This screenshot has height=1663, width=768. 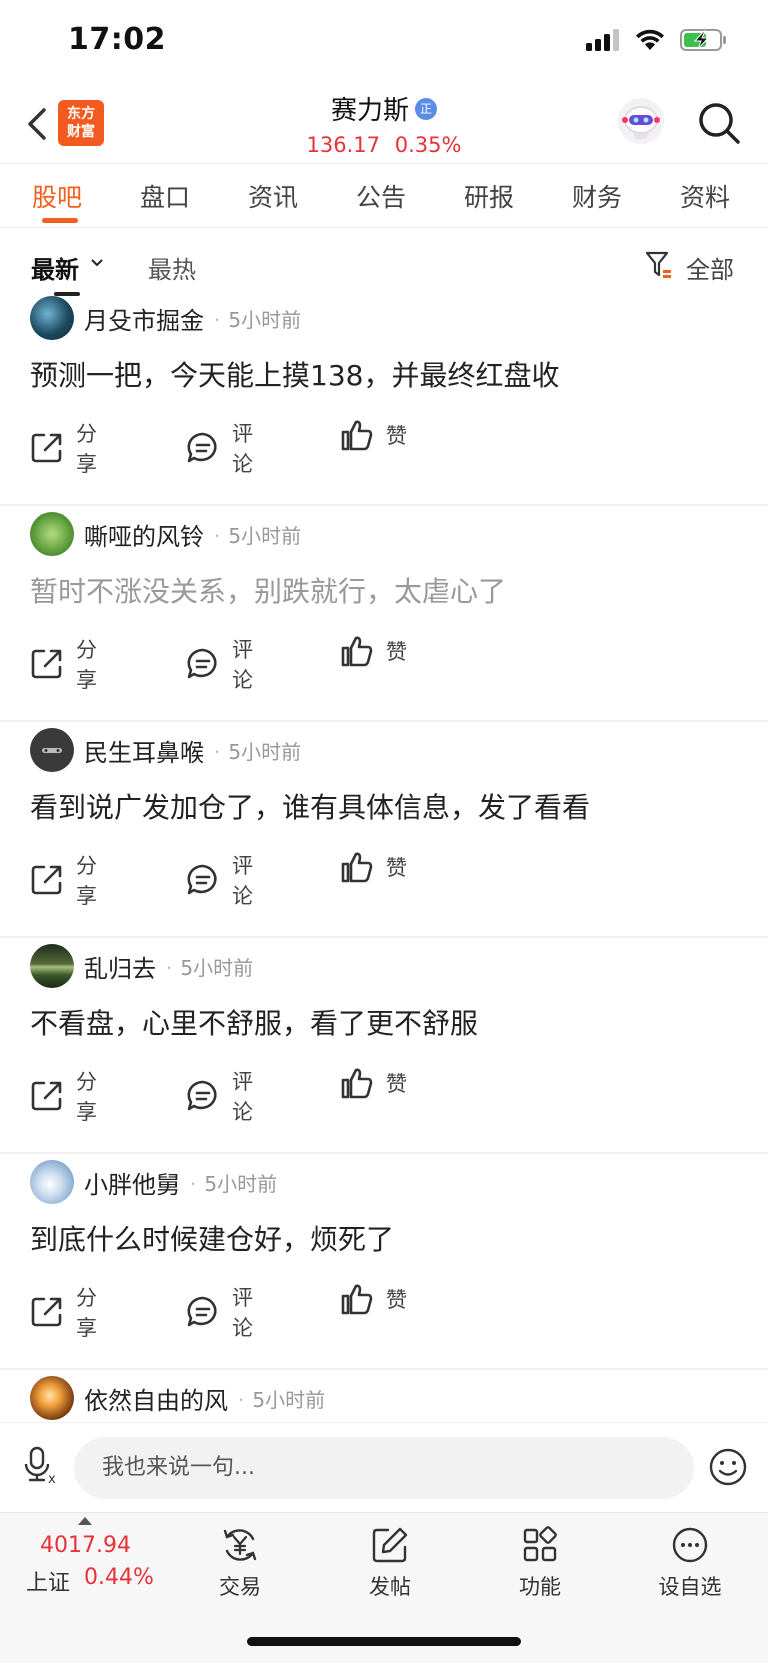 I want to click on post-item: 嘶哑的风铃 5小时前 暂时不涨没关系，别跌就行，太虐心了 分享 评论 赞, so click(x=384, y=614).